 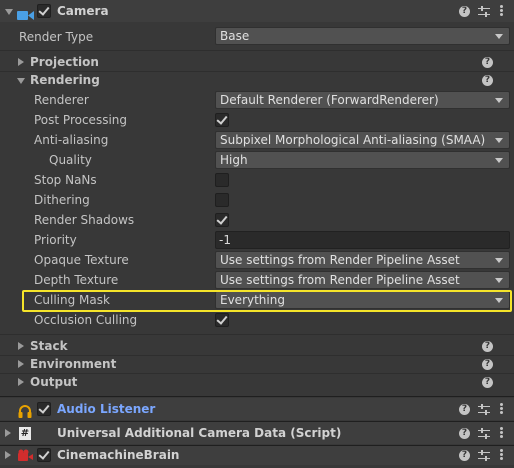 What do you see at coordinates (234, 160) in the screenshot?
I see `quality-value: High` at bounding box center [234, 160].